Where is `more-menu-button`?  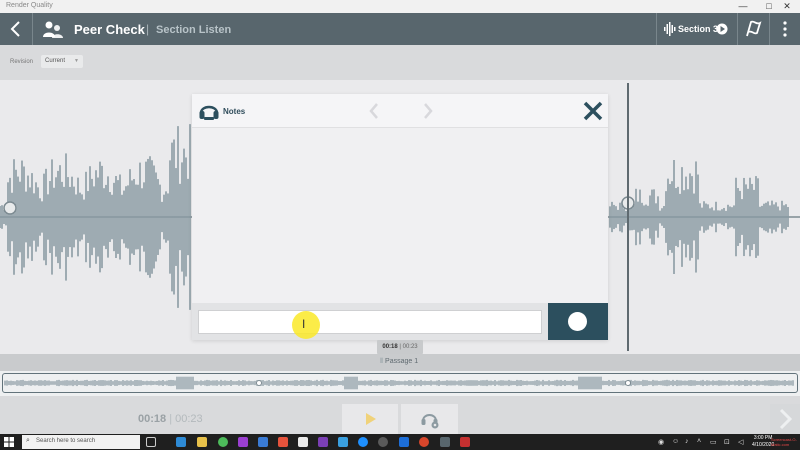
more-menu-button is located at coordinates (785, 29).